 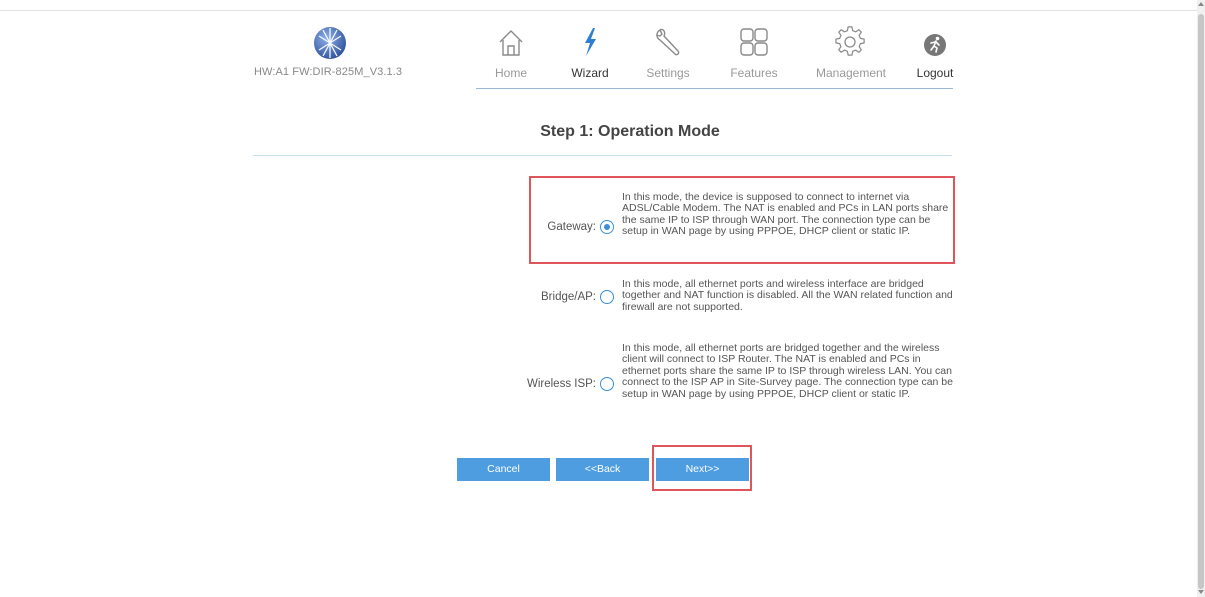 I want to click on gateway-radio, so click(x=607, y=227).